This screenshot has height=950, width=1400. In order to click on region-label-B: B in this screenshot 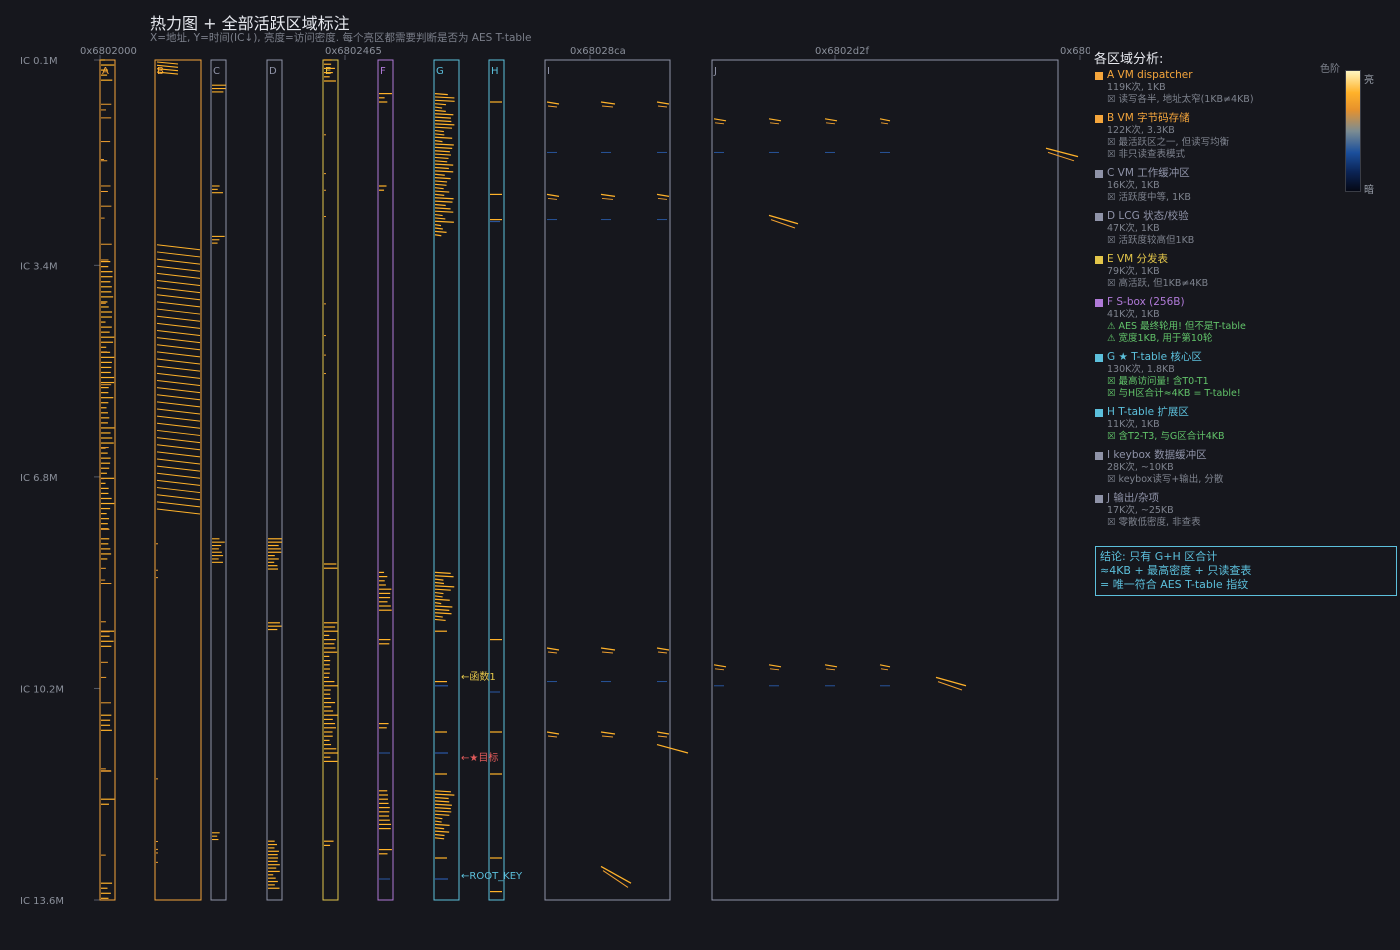, I will do `click(160, 71)`.